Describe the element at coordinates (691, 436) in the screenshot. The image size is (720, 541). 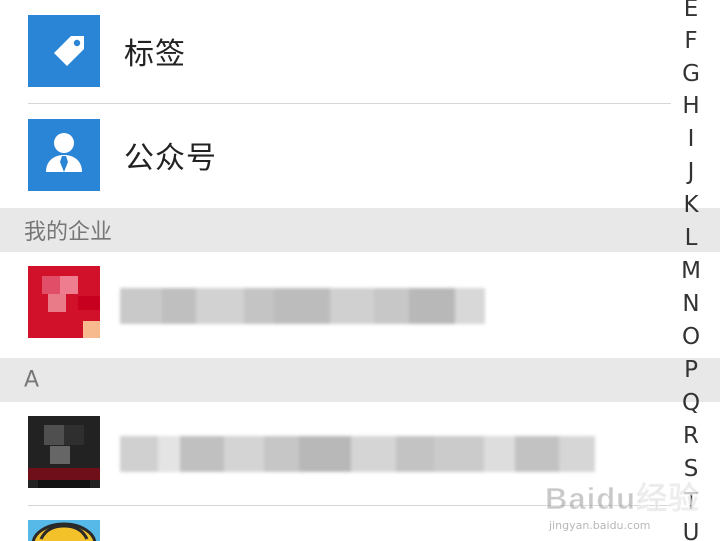
I see `index-letter-r: R` at that location.